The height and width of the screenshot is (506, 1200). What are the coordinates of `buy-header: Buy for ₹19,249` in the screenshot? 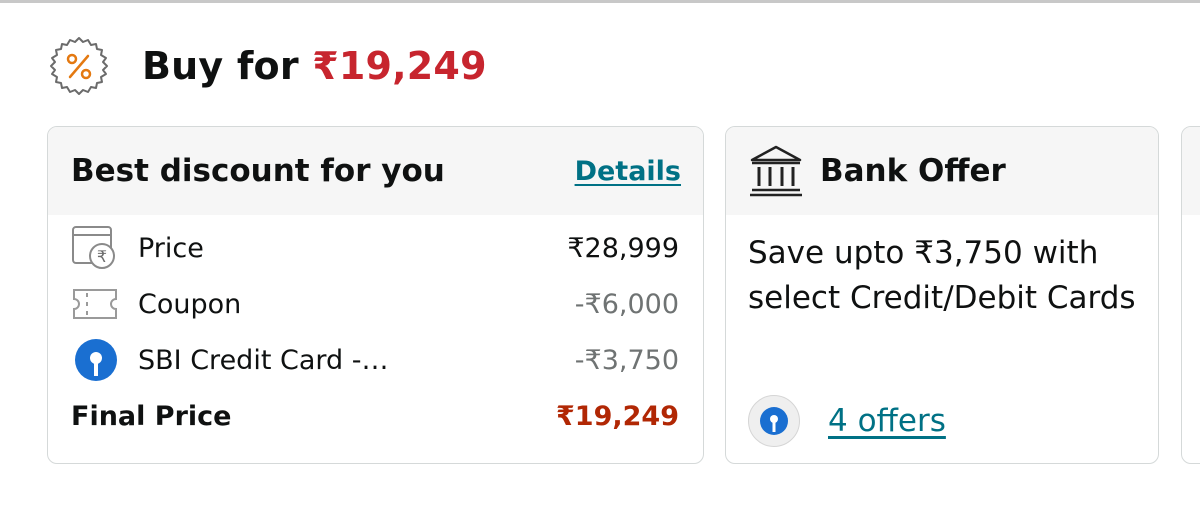 It's located at (267, 66).